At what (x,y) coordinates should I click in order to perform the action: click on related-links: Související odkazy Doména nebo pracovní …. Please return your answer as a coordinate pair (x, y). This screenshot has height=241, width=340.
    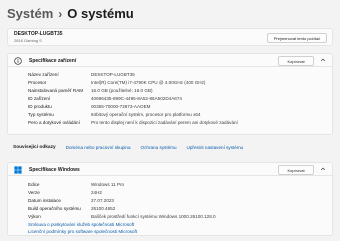
    Looking at the image, I should click on (170, 147).